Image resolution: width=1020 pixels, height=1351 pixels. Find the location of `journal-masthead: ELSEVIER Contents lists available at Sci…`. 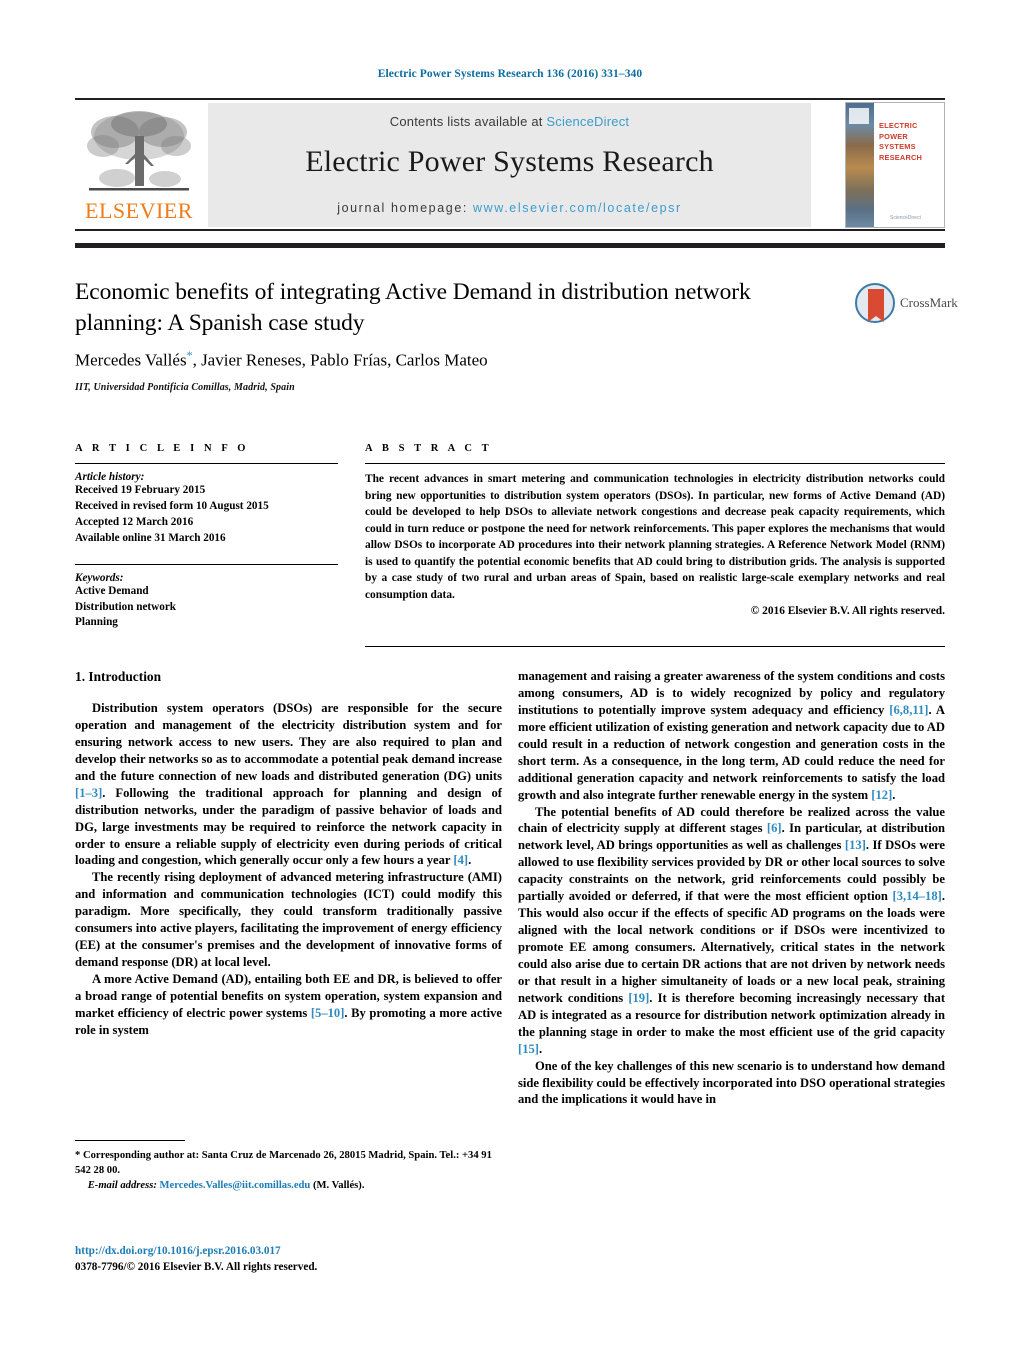

journal-masthead: ELSEVIER Contents lists available at Sci… is located at coordinates (510, 164).